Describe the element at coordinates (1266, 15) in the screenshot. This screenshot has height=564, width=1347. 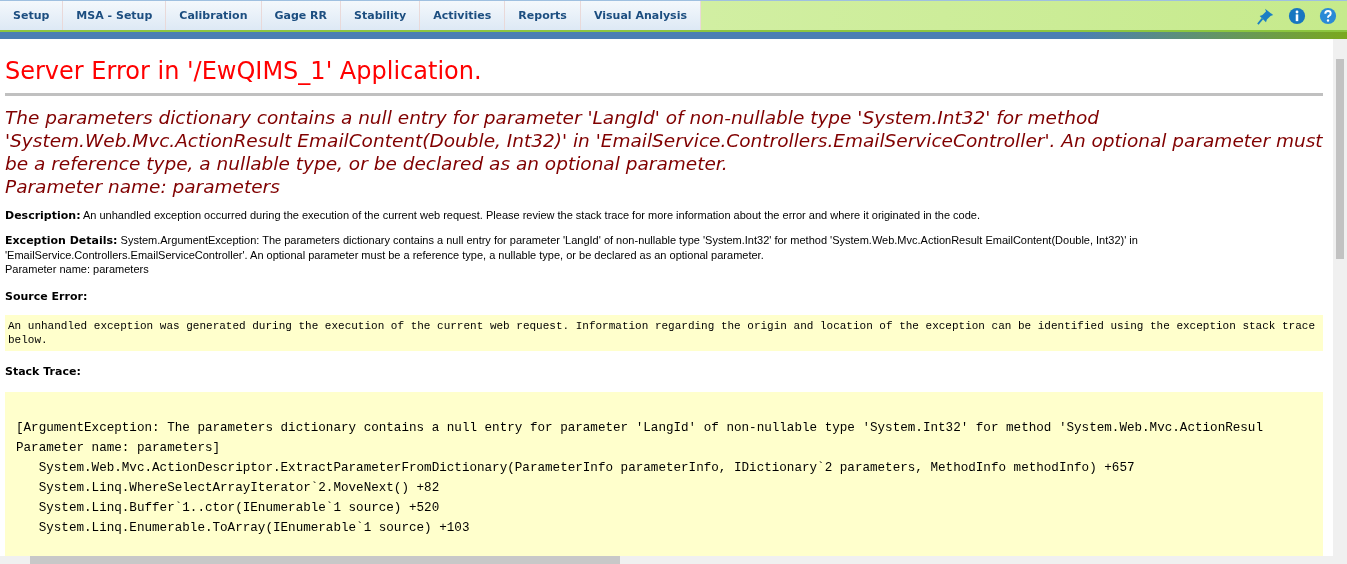
I see `pin-icon` at that location.